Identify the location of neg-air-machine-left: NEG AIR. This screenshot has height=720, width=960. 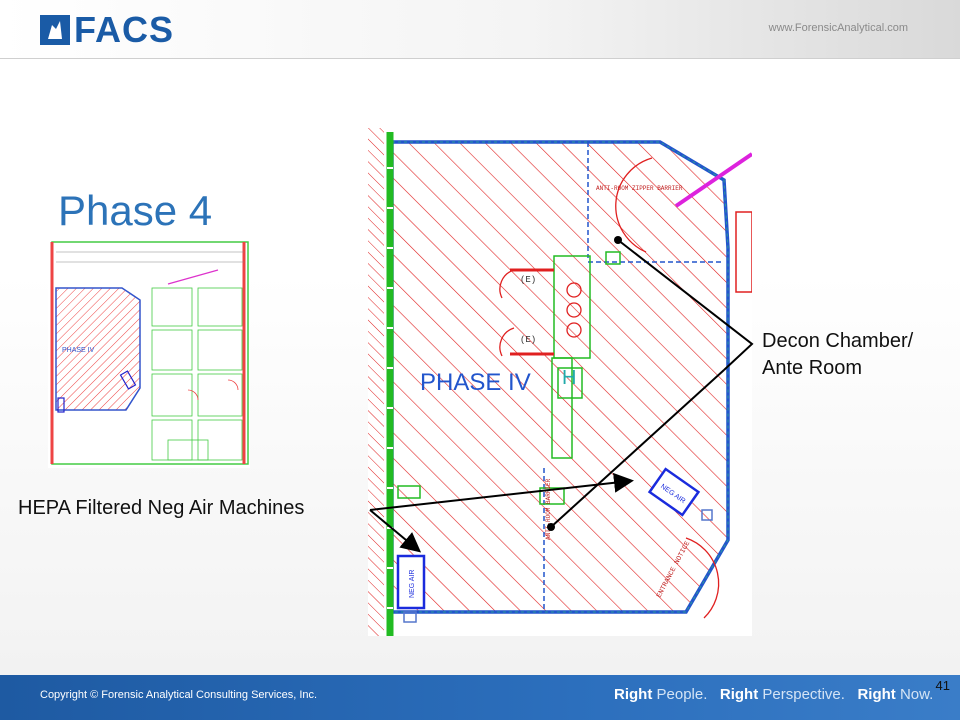
(411, 582).